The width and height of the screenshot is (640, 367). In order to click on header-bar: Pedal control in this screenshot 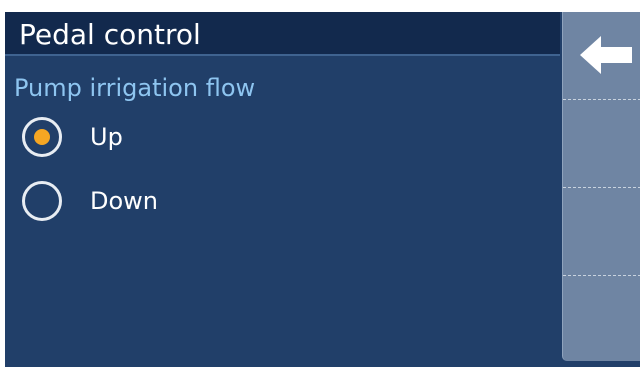, I will do `click(282, 34)`.